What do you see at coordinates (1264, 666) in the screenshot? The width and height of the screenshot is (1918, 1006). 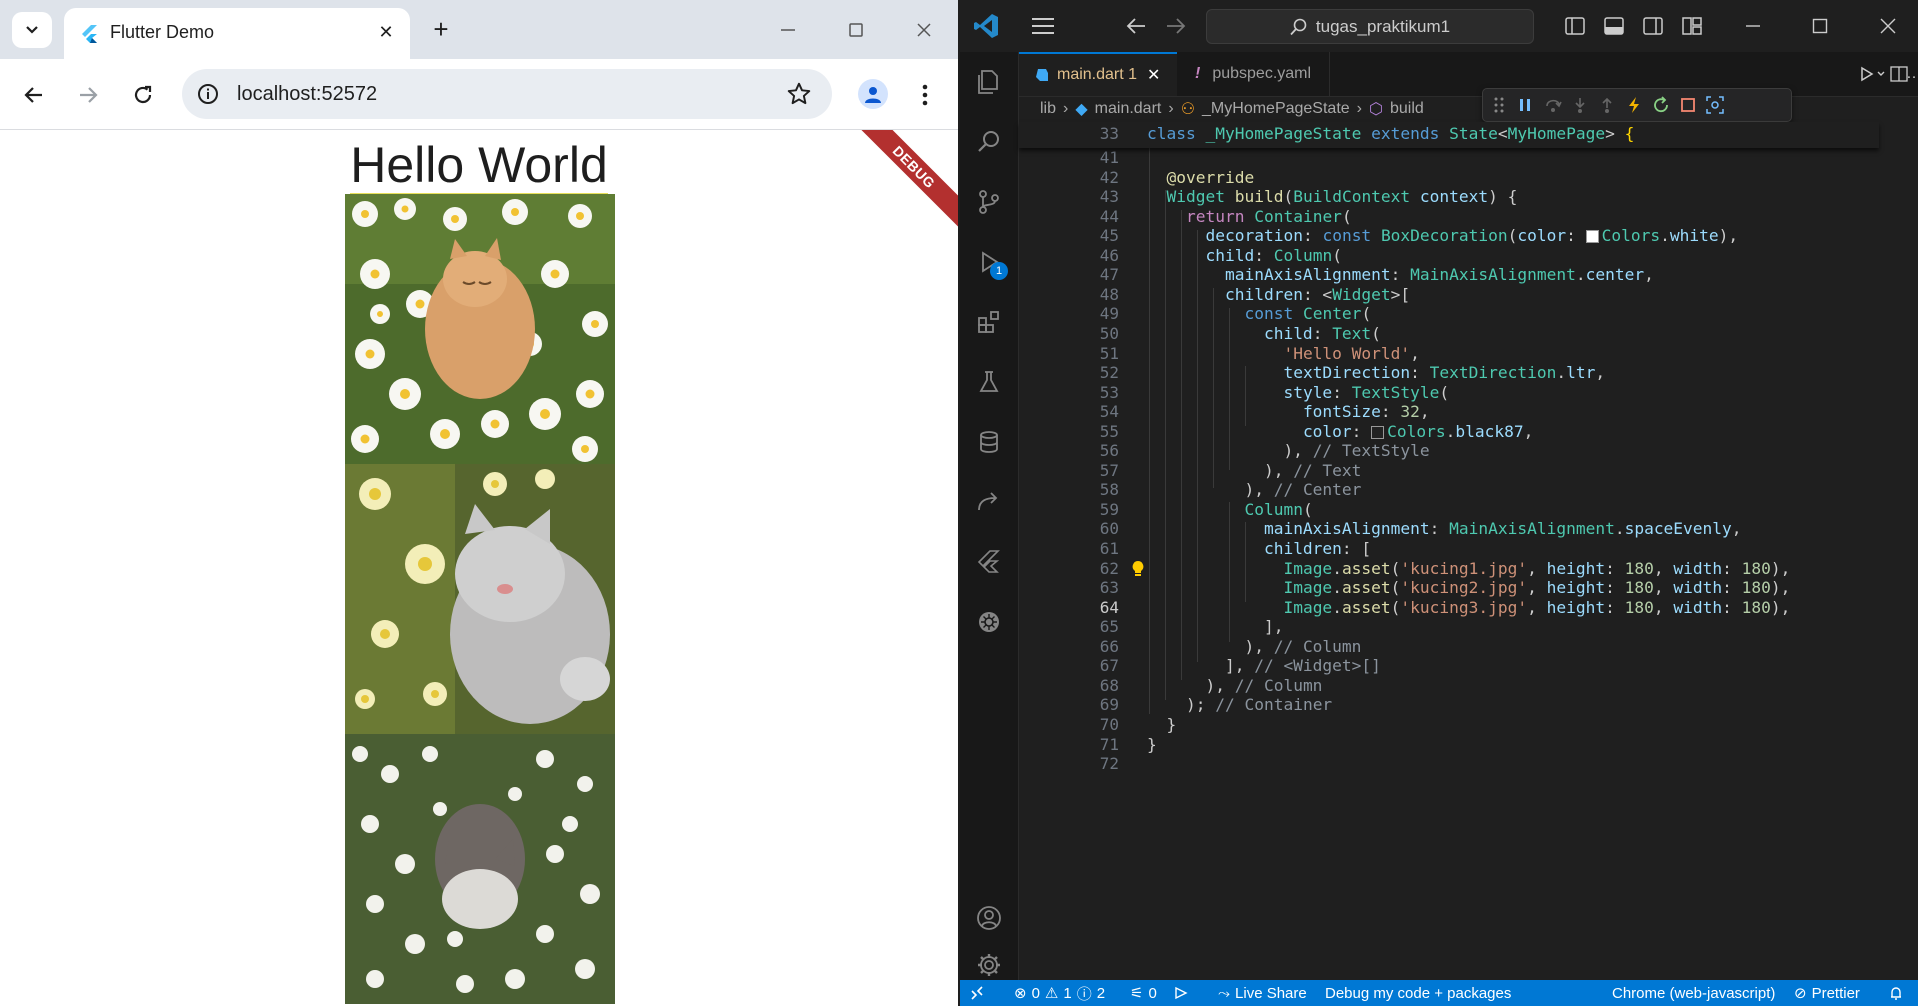 I see `code-line: ], // <Widget>[]` at bounding box center [1264, 666].